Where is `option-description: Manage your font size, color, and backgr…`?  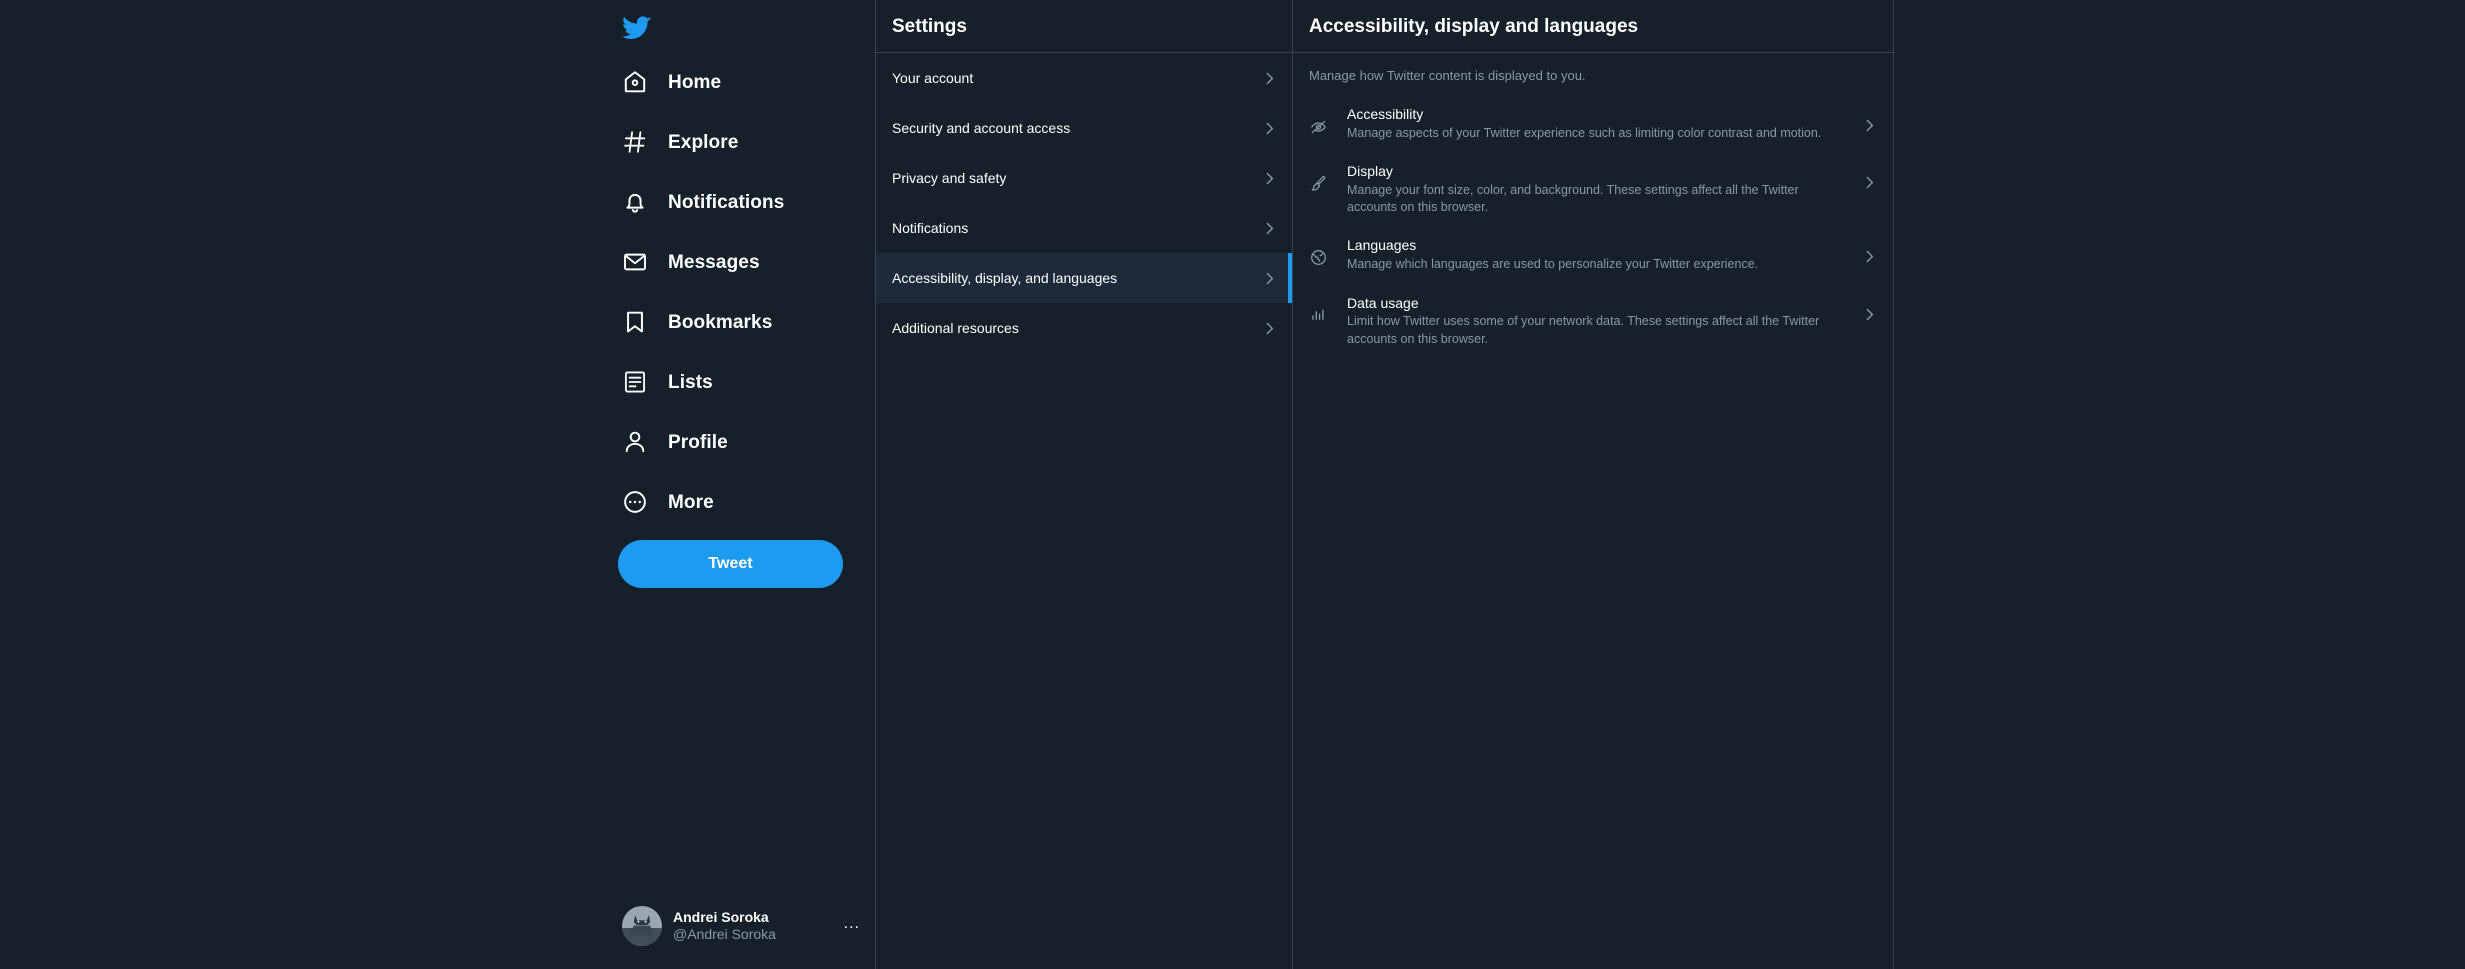 option-description: Manage your font size, color, and backgr… is located at coordinates (1573, 198).